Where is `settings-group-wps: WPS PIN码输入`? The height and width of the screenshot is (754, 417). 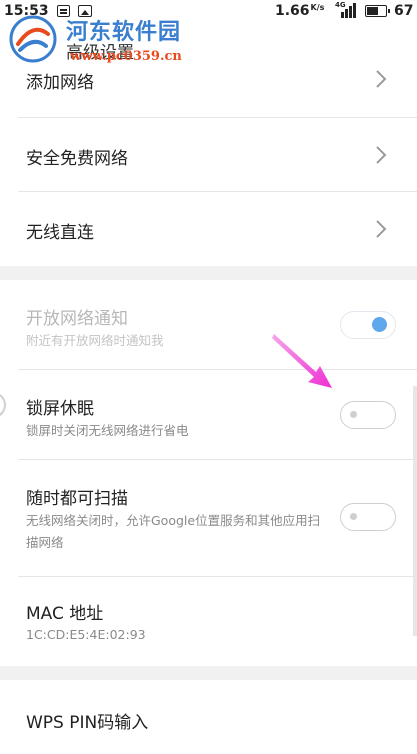
settings-group-wps: WPS PIN码输入 is located at coordinates (208, 717).